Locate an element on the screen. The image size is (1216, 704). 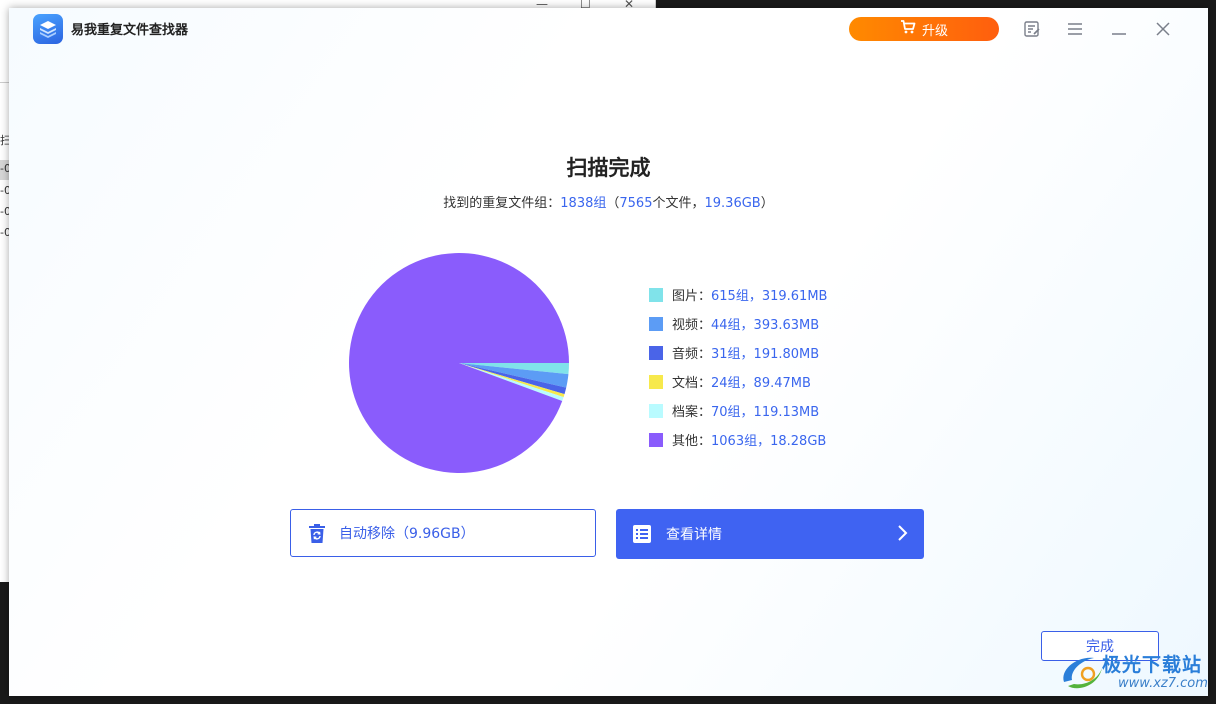
legend-value: 24组，89.47MB is located at coordinates (761, 383).